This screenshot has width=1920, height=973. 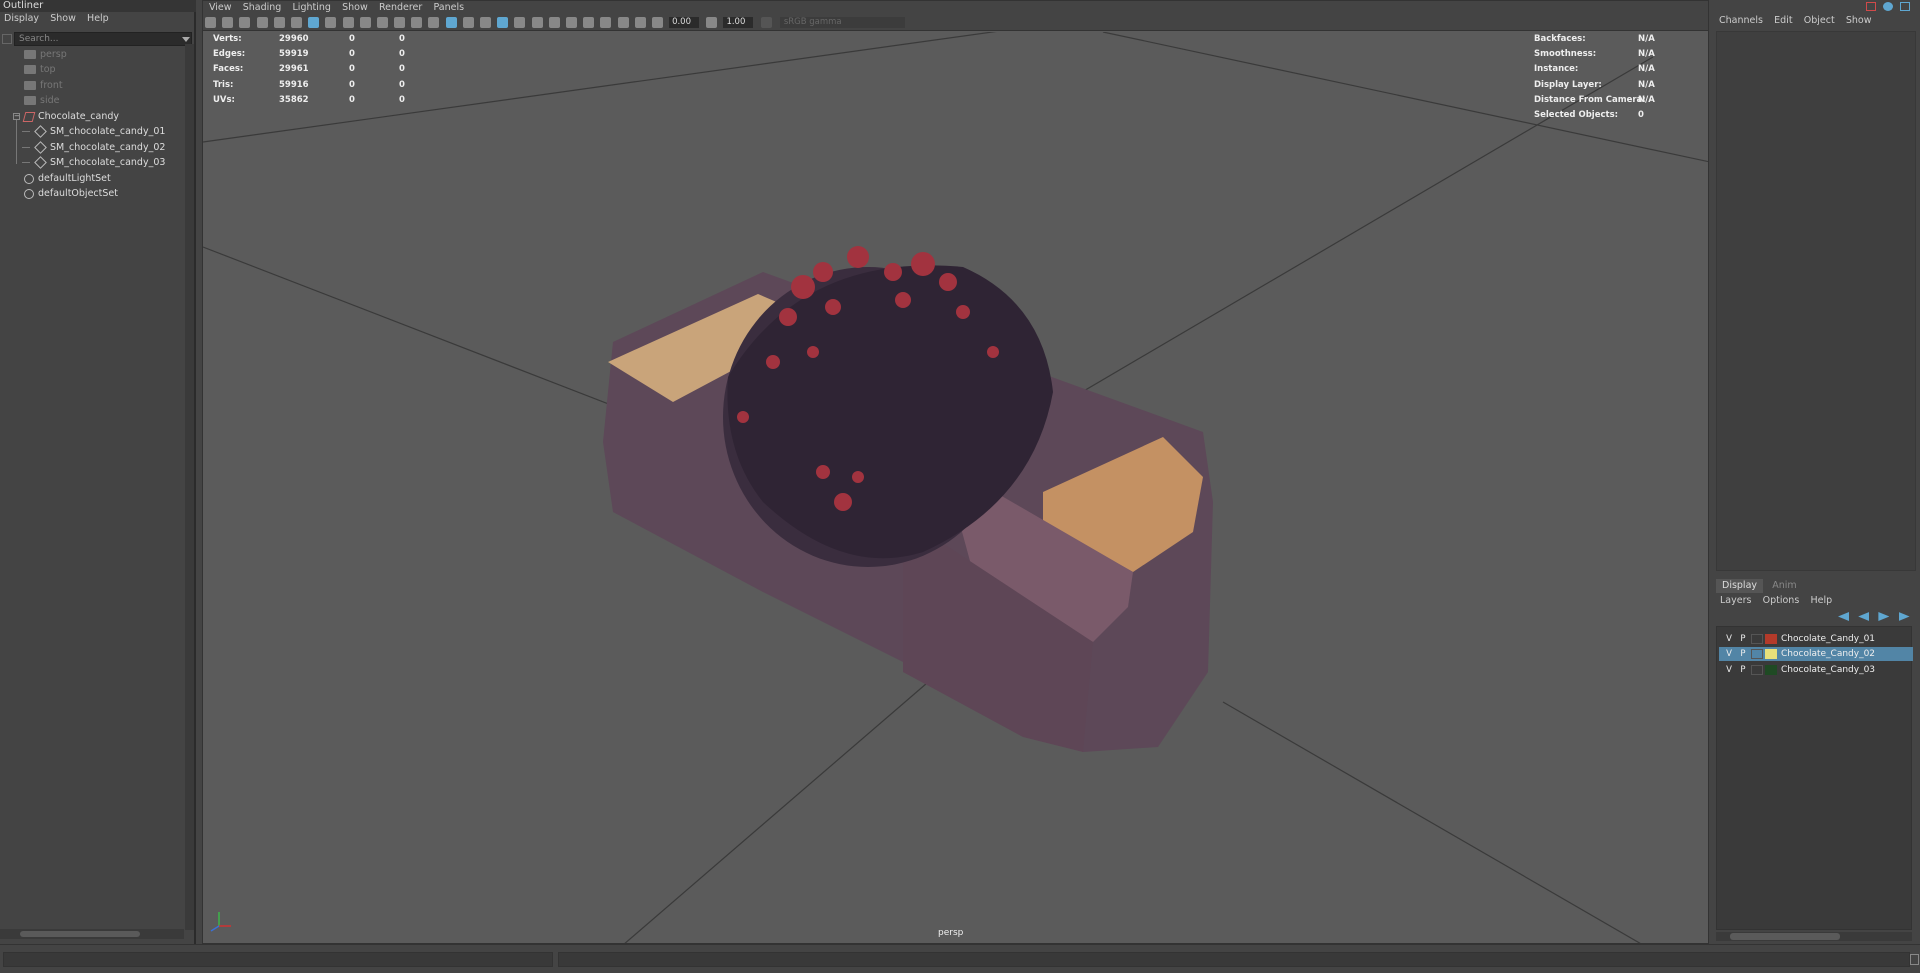 What do you see at coordinates (589, 22) in the screenshot?
I see `isolate-select-icon` at bounding box center [589, 22].